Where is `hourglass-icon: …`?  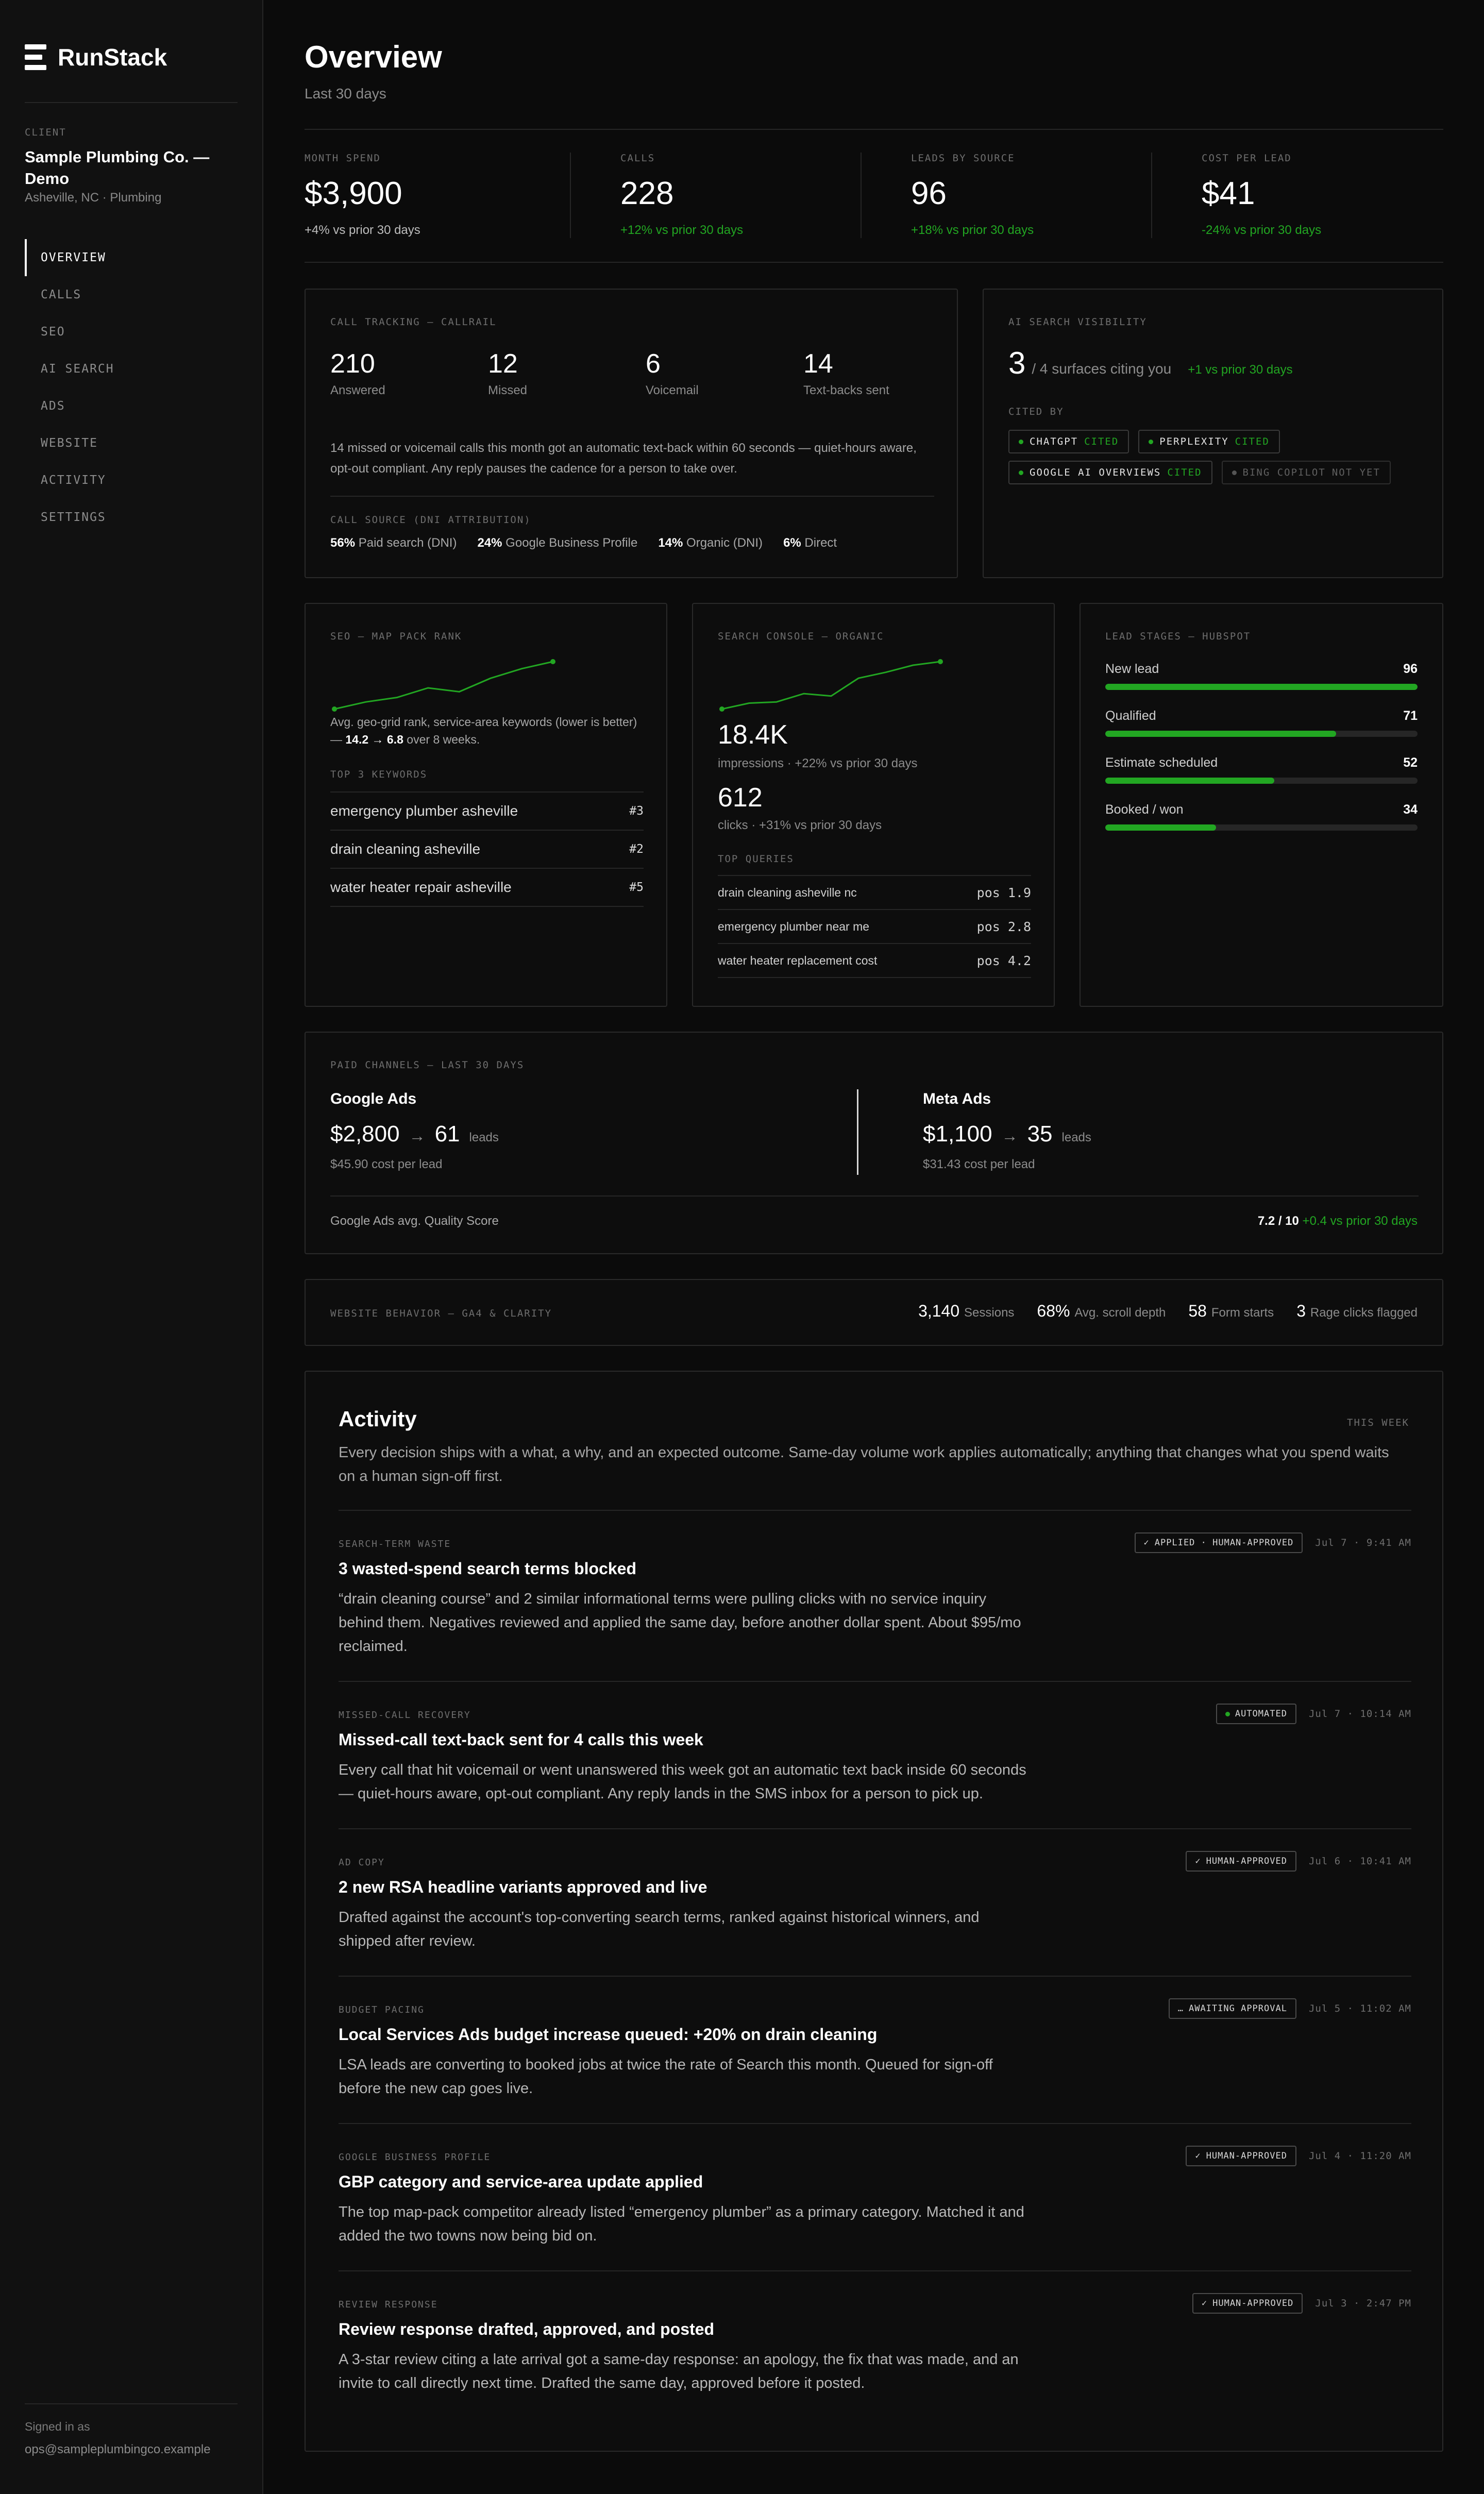 hourglass-icon: … is located at coordinates (1180, 2008).